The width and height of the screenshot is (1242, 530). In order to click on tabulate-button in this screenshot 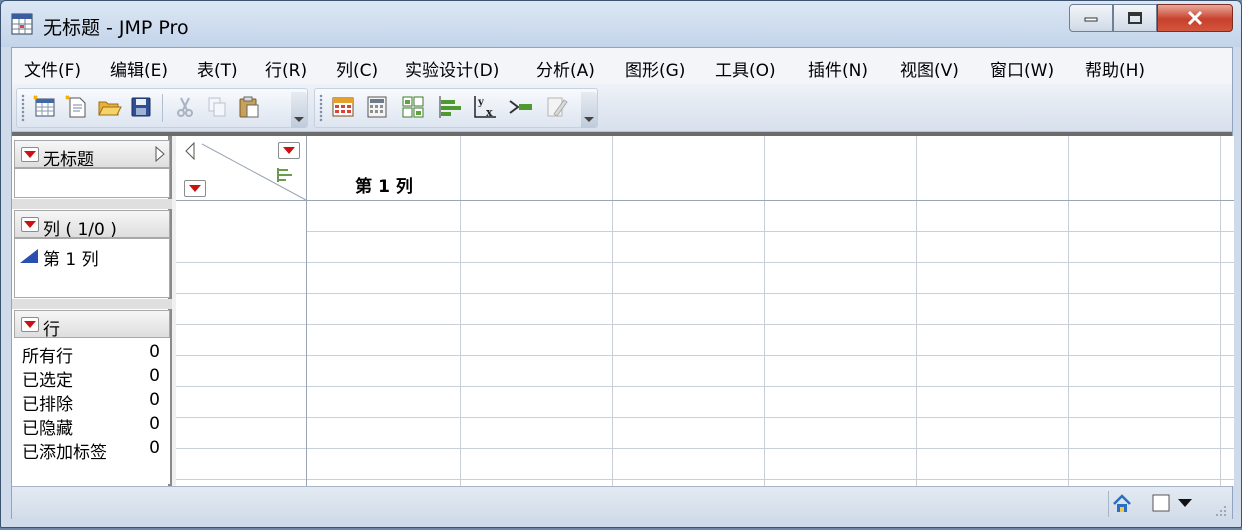, I will do `click(413, 107)`.